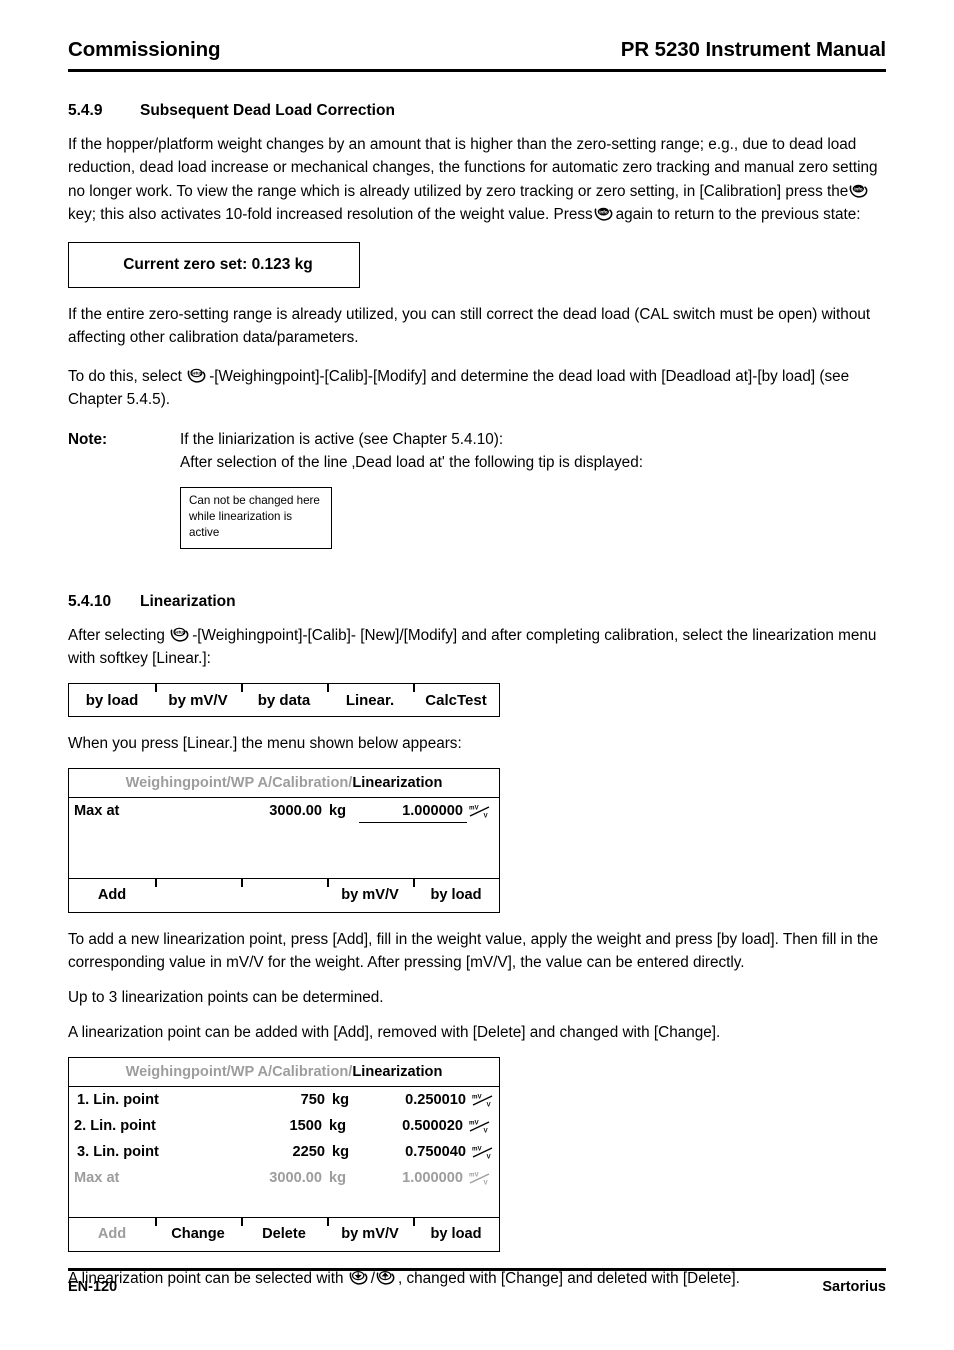 This screenshot has width=954, height=1350. I want to click on header-rule, so click(477, 70).